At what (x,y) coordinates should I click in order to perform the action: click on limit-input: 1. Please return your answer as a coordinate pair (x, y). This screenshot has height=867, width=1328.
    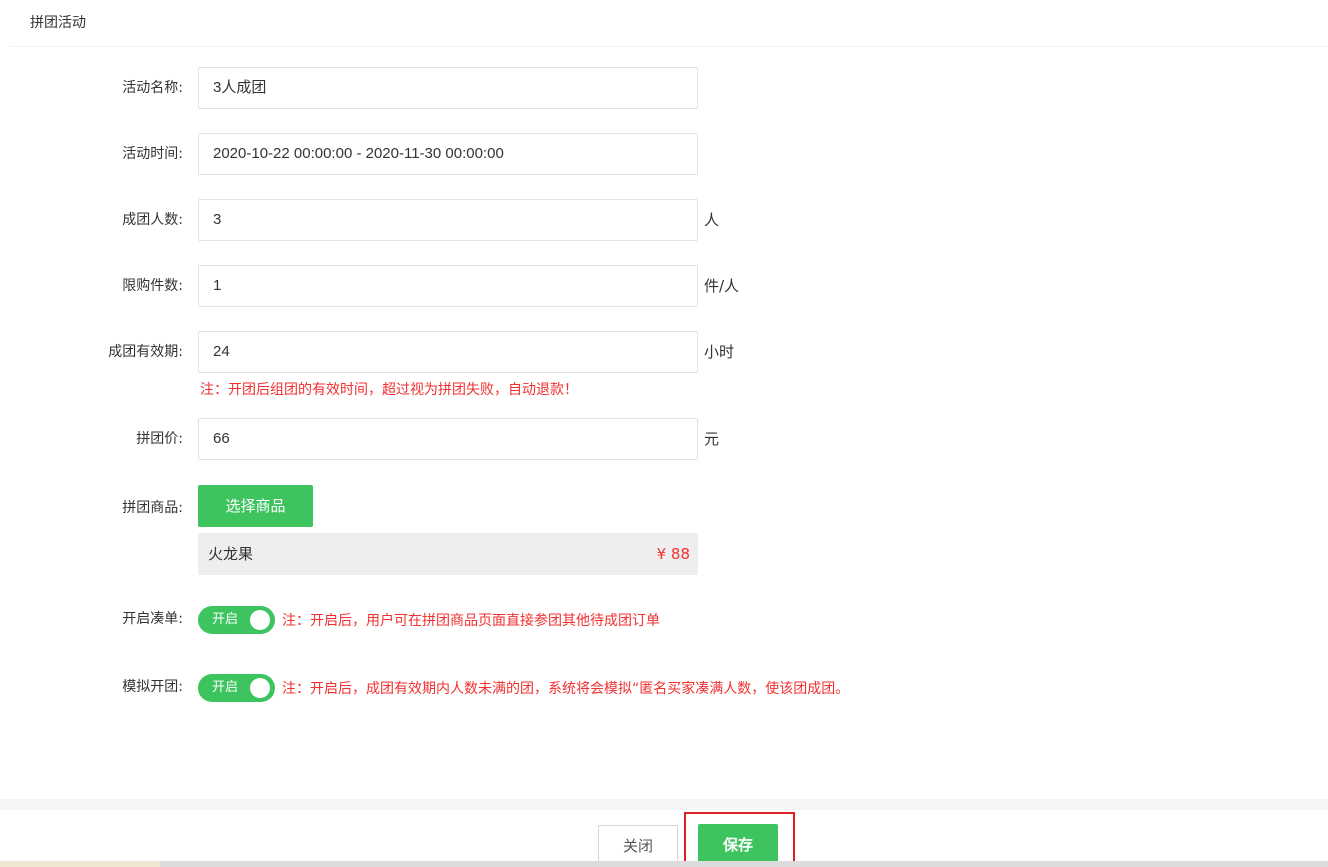
    Looking at the image, I should click on (448, 286).